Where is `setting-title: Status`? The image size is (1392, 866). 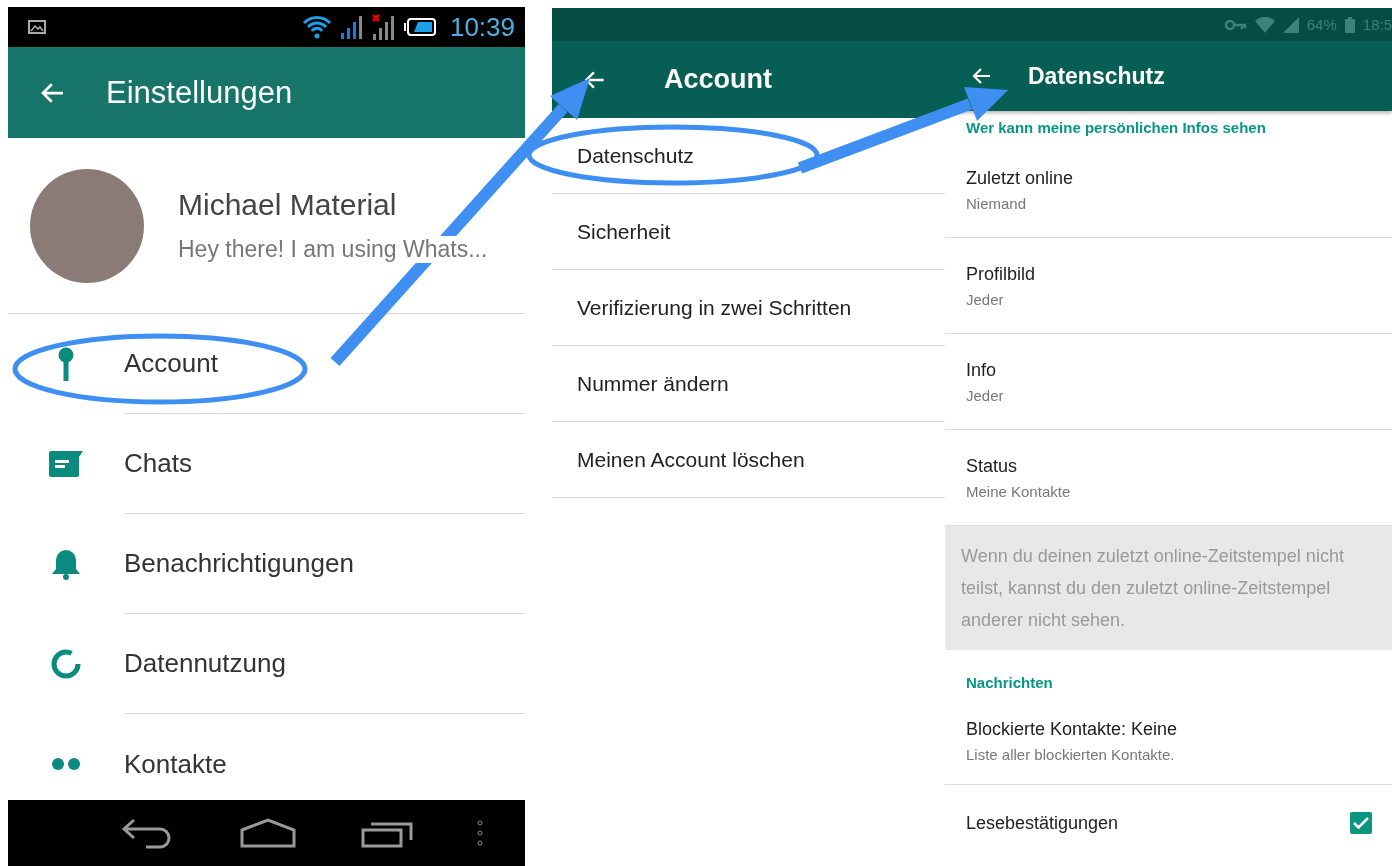
setting-title: Status is located at coordinates (992, 466).